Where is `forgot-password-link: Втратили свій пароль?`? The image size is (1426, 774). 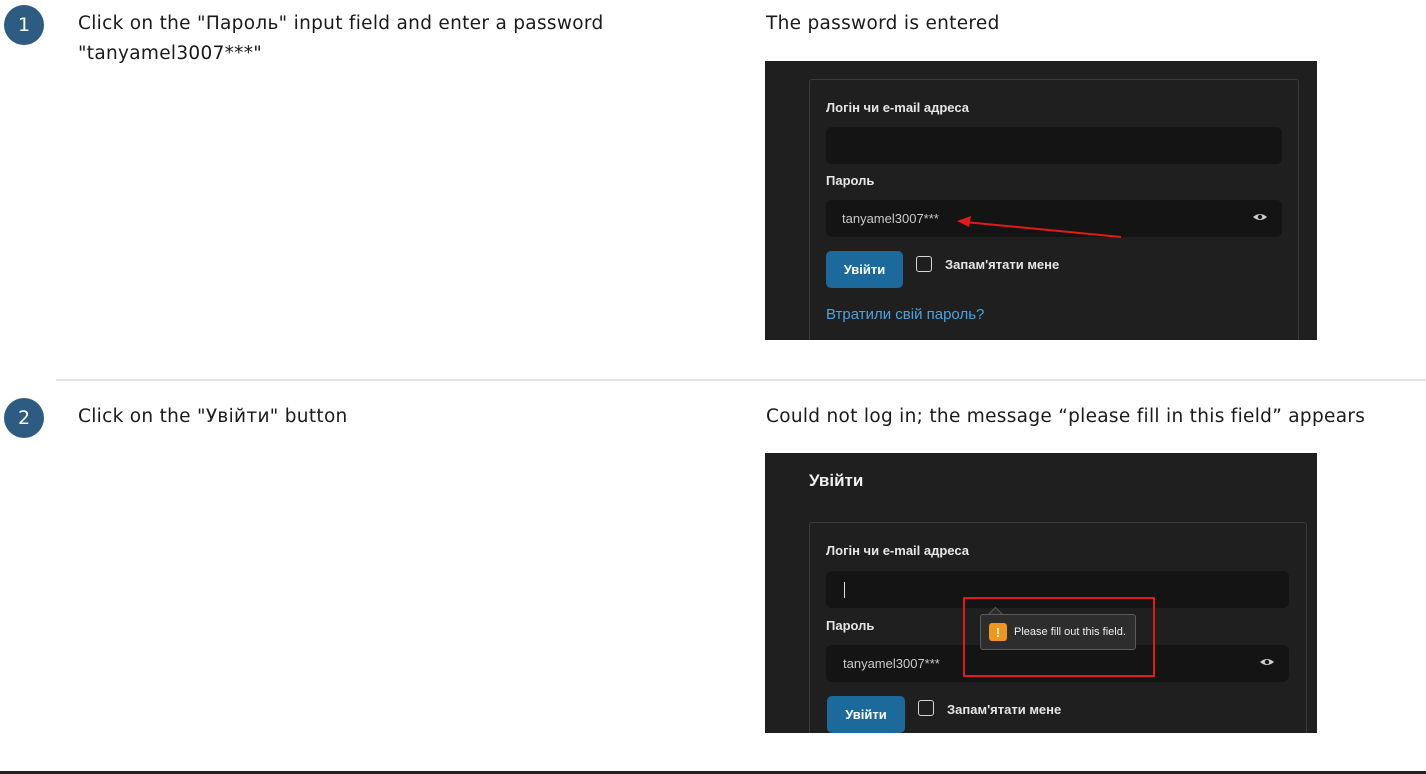
forgot-password-link: Втратили свій пароль? is located at coordinates (905, 314).